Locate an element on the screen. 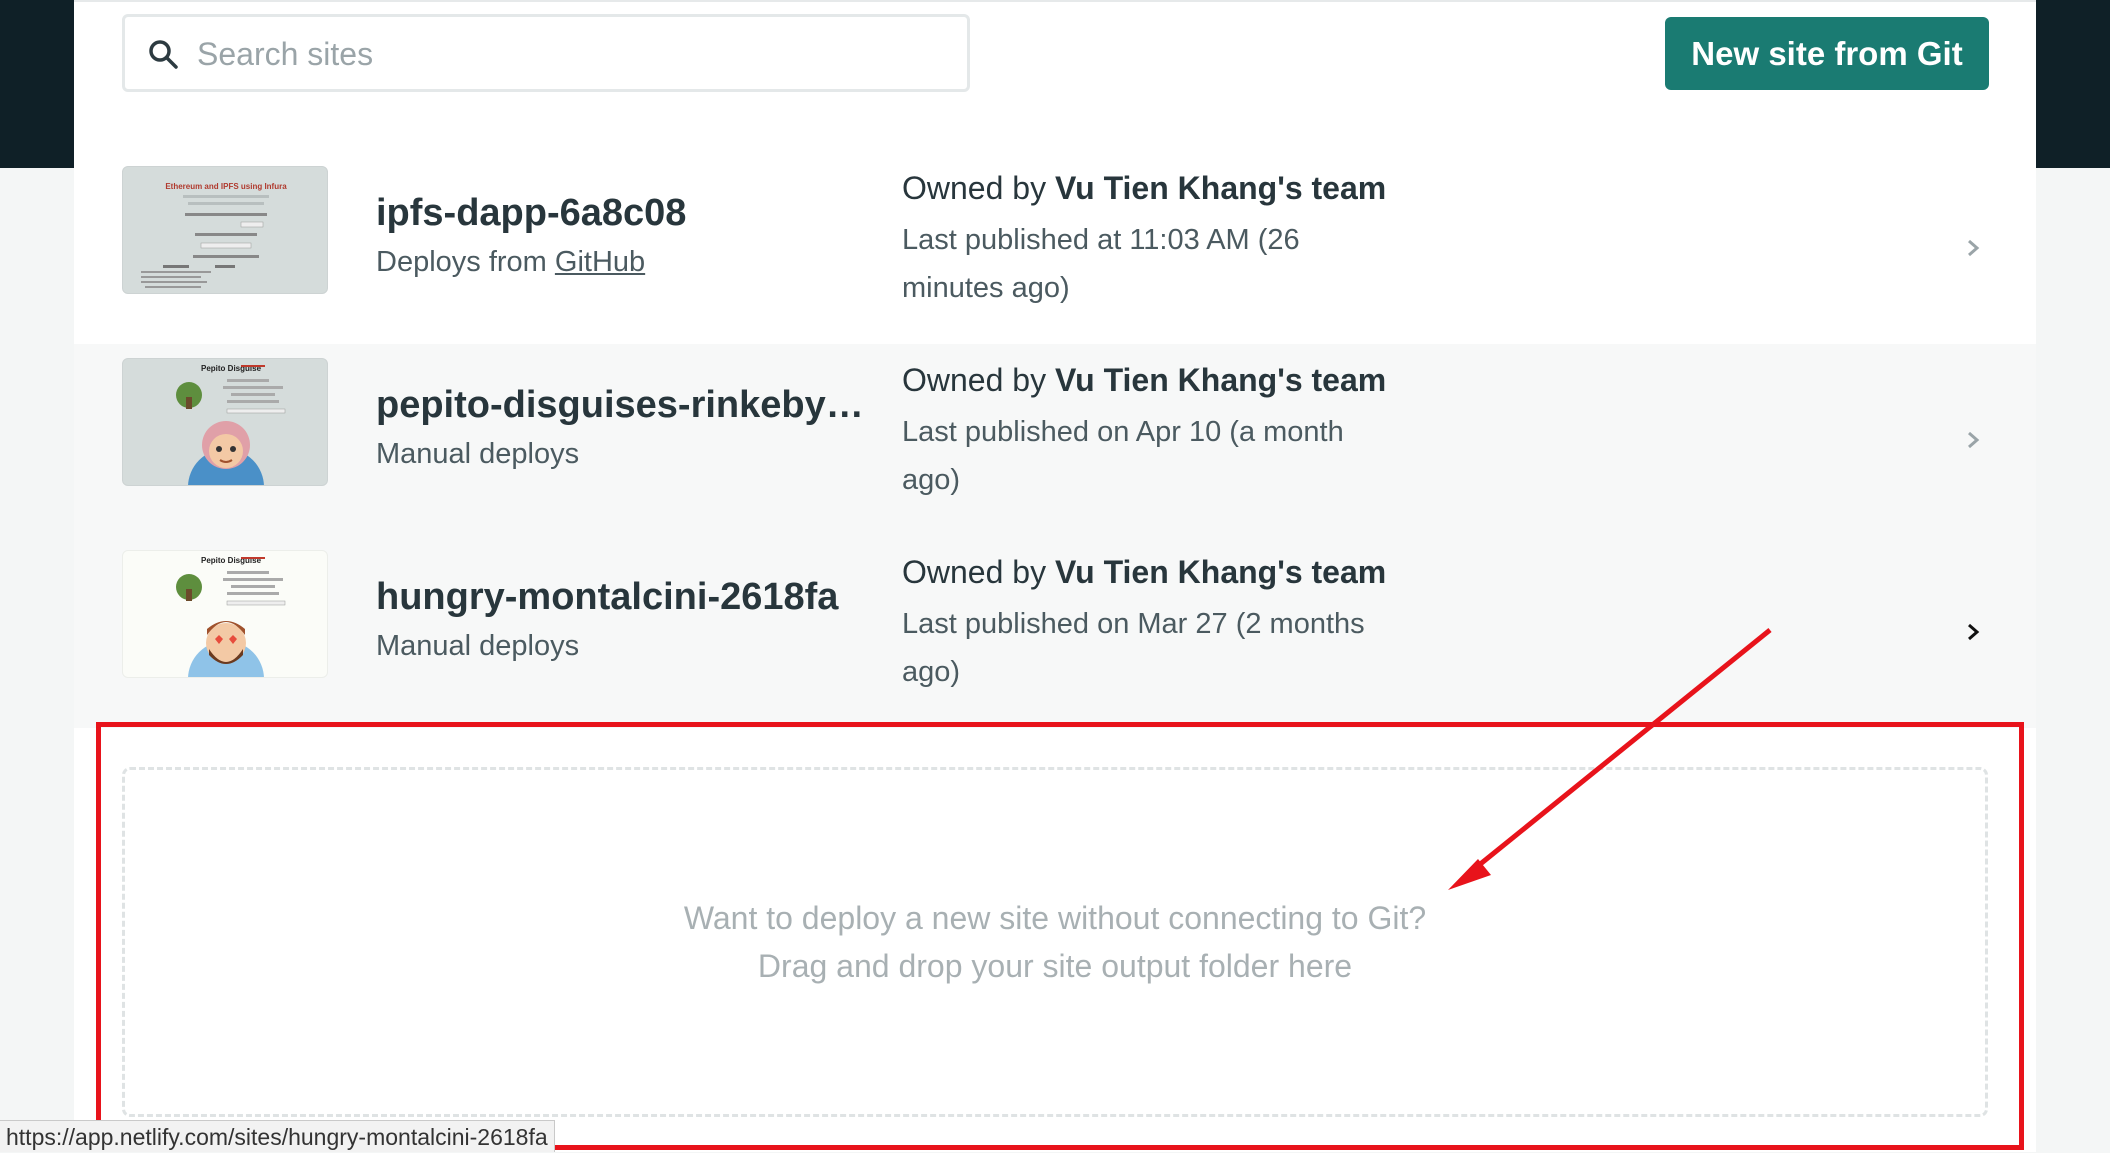 This screenshot has width=2110, height=1153. deploy-source-label: Deploys from is located at coordinates (465, 262).